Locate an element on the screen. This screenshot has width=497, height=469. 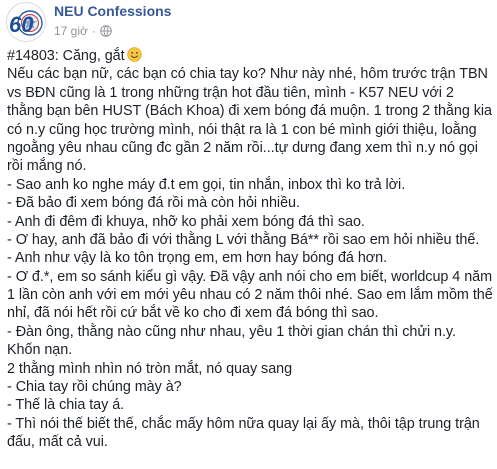
post-line: - Chia tay rồi chúng mày à? is located at coordinates (94, 387).